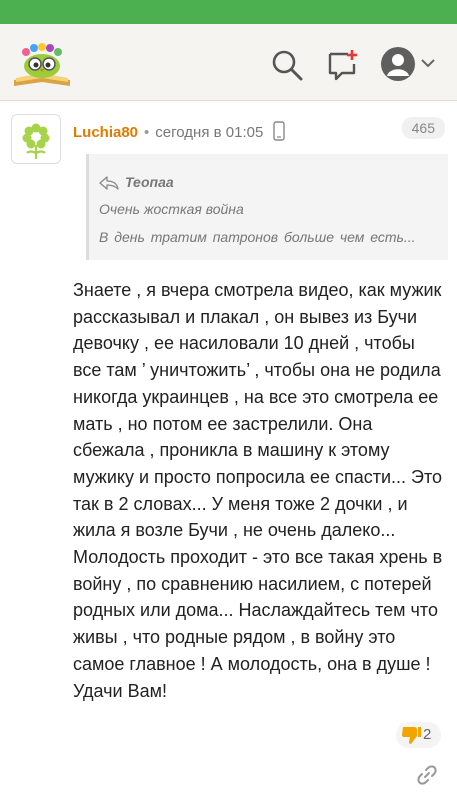 The height and width of the screenshot is (800, 457). Describe the element at coordinates (109, 183) in the screenshot. I see `reply-icon` at that location.